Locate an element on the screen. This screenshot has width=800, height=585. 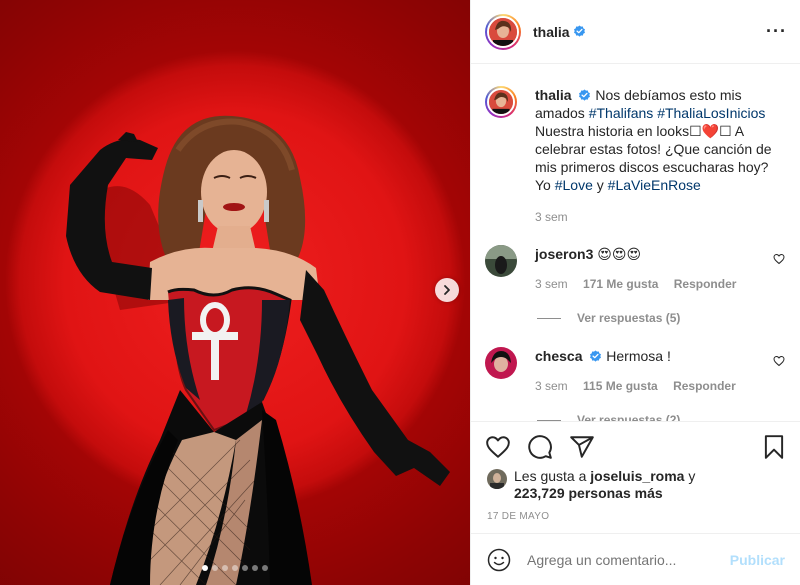
comment-username: joseron3 is located at coordinates (564, 254).